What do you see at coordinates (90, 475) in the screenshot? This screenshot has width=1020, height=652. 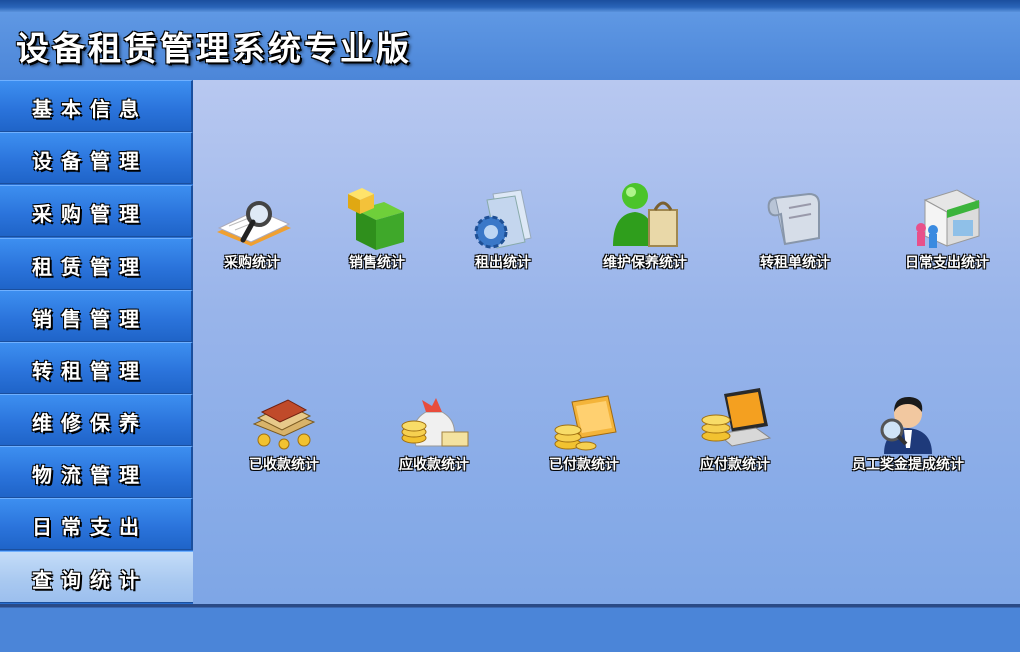 I see `sidebar-item-label: 物流管理` at bounding box center [90, 475].